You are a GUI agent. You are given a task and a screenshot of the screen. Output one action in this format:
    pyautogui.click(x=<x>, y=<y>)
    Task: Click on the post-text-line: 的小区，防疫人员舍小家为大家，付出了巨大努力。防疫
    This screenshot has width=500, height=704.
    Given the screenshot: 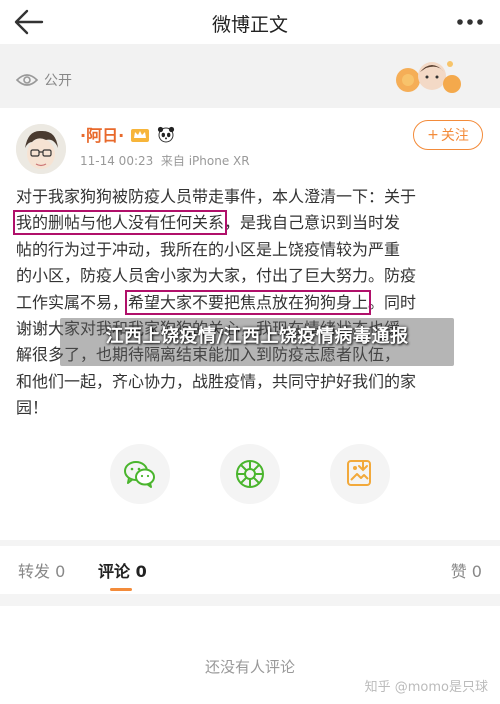 What is the action you would take?
    pyautogui.click(x=251, y=276)
    